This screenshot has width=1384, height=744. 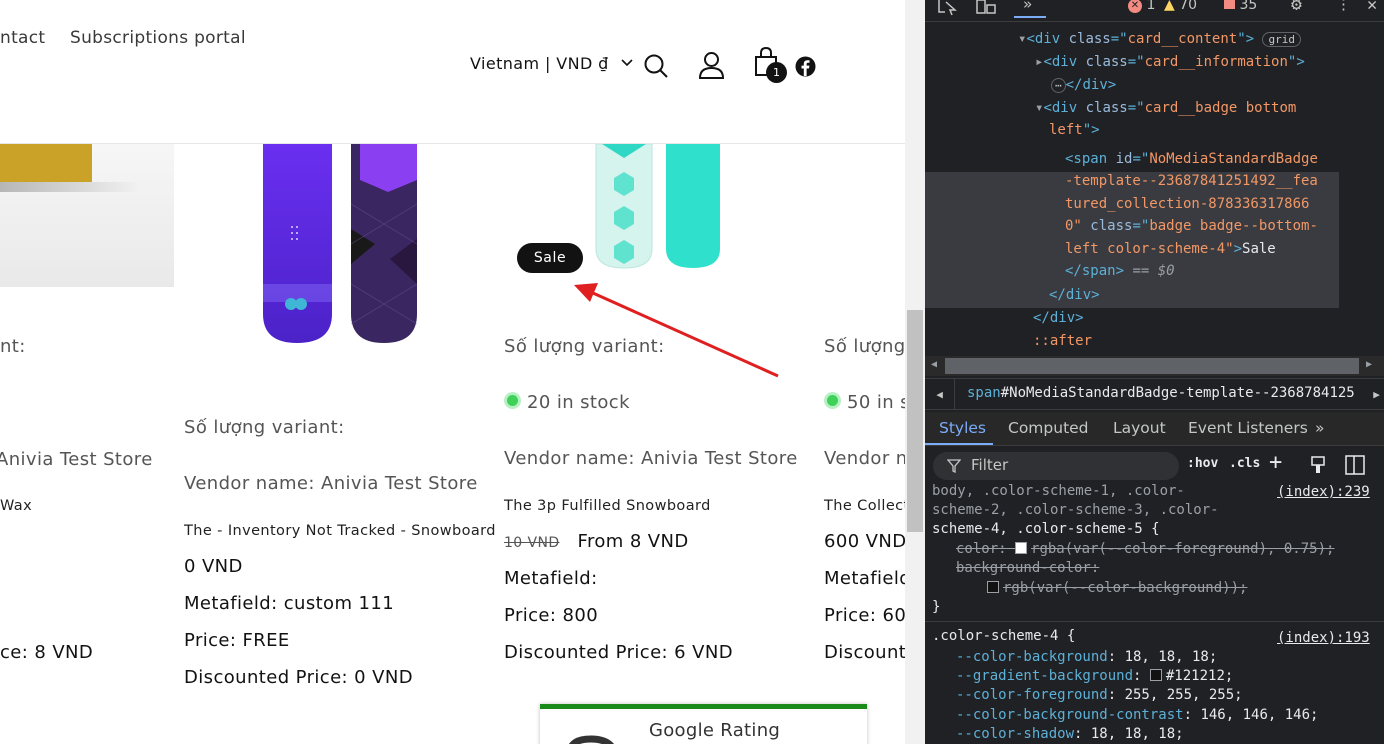 What do you see at coordinates (934, 364) in the screenshot?
I see `scroll-left-icon: ◀` at bounding box center [934, 364].